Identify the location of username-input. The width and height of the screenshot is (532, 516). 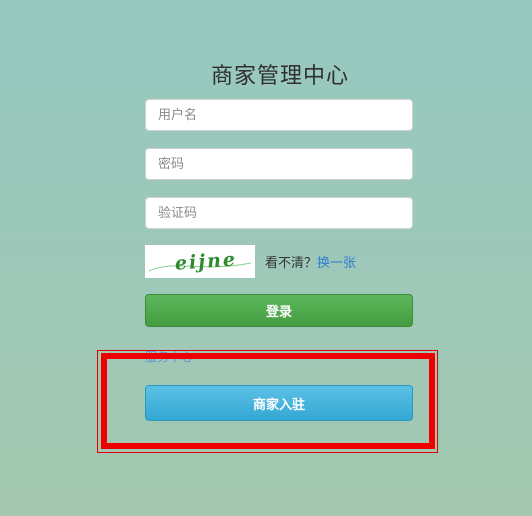
(279, 115).